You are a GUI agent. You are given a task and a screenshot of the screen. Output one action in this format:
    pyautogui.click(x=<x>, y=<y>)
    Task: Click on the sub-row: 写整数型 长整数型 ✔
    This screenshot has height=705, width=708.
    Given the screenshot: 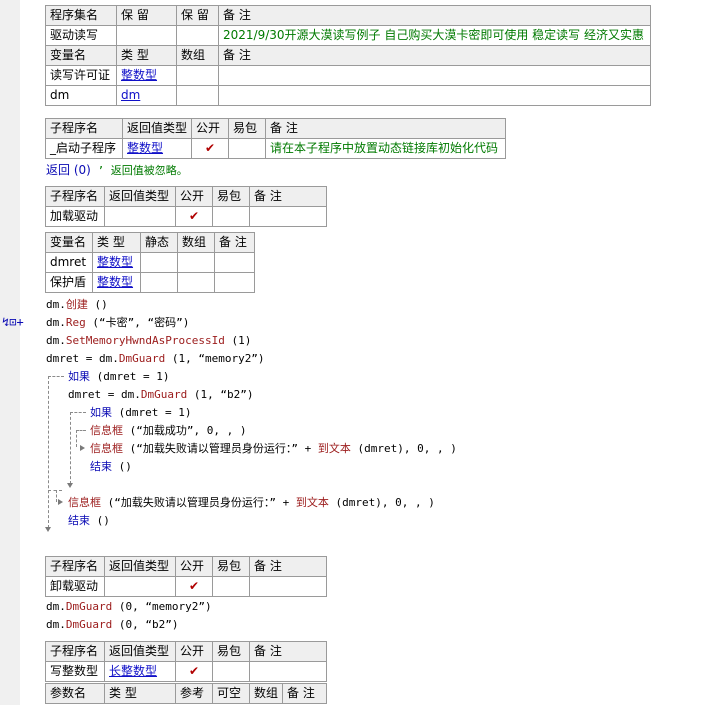 What is the action you would take?
    pyautogui.click(x=186, y=671)
    